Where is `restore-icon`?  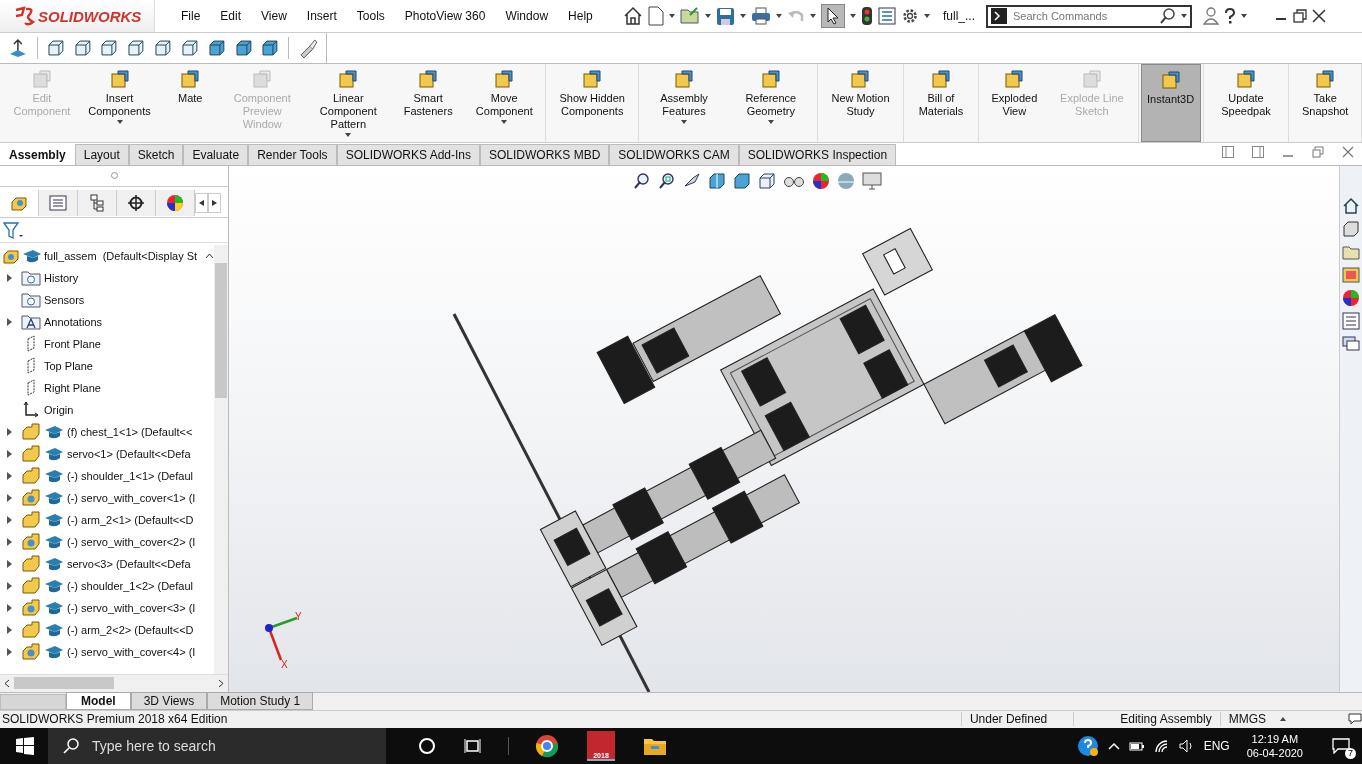 restore-icon is located at coordinates (1300, 16).